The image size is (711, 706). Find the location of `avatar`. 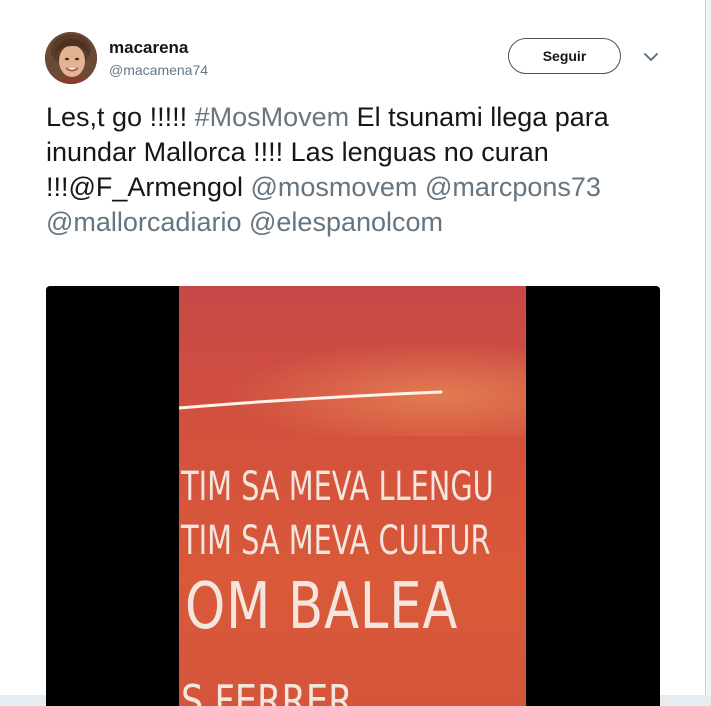

avatar is located at coordinates (71, 58).